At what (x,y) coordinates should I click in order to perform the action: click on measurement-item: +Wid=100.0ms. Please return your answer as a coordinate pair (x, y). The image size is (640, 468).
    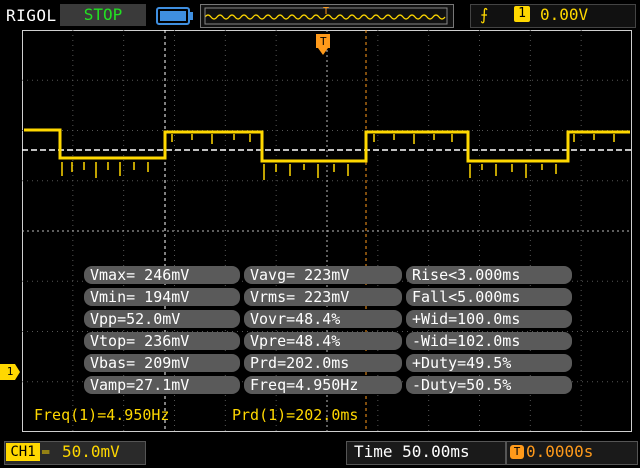
    Looking at the image, I should click on (489, 319).